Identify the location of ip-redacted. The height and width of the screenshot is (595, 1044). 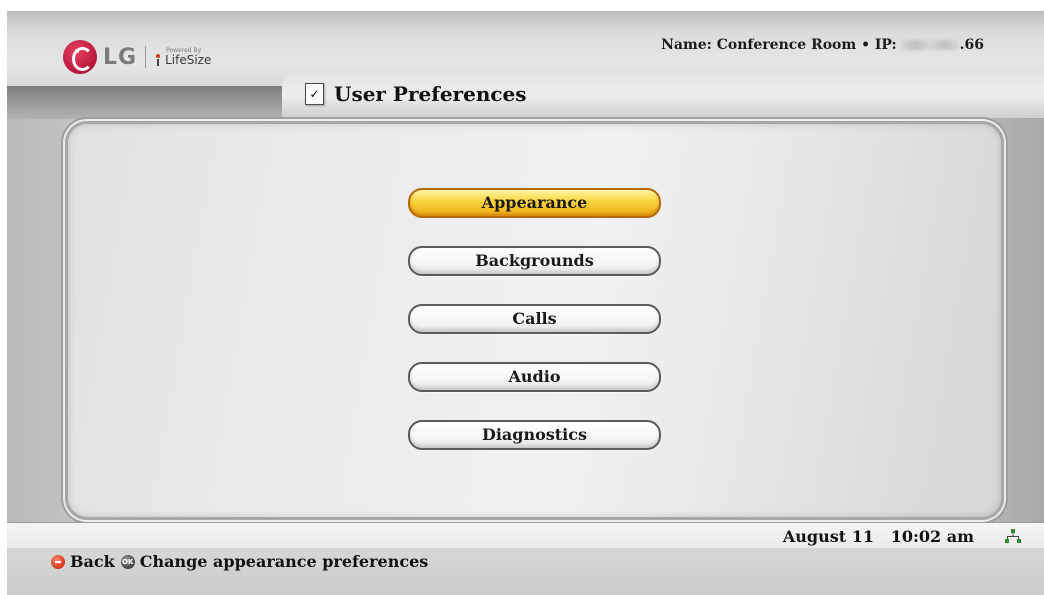
(929, 45).